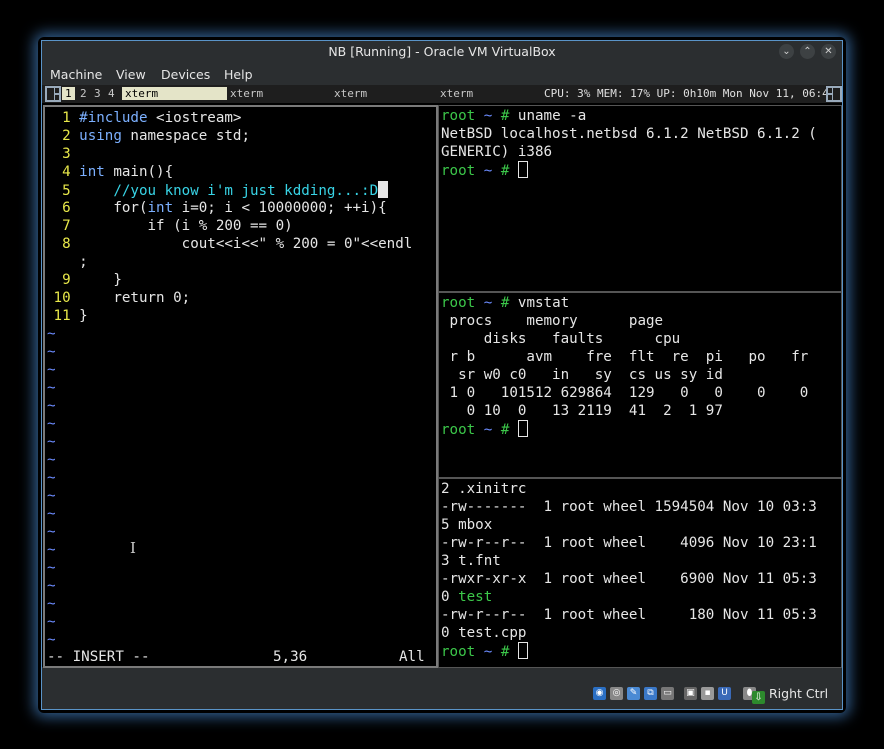 The width and height of the screenshot is (884, 749). I want to click on line-number: 4, so click(62, 172).